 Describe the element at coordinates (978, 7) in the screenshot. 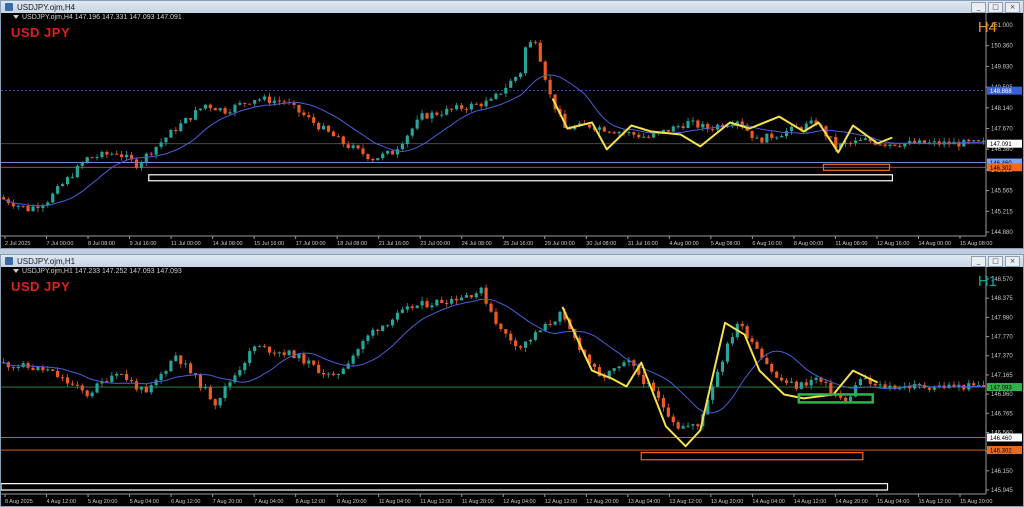

I see `minimize-button: _` at that location.